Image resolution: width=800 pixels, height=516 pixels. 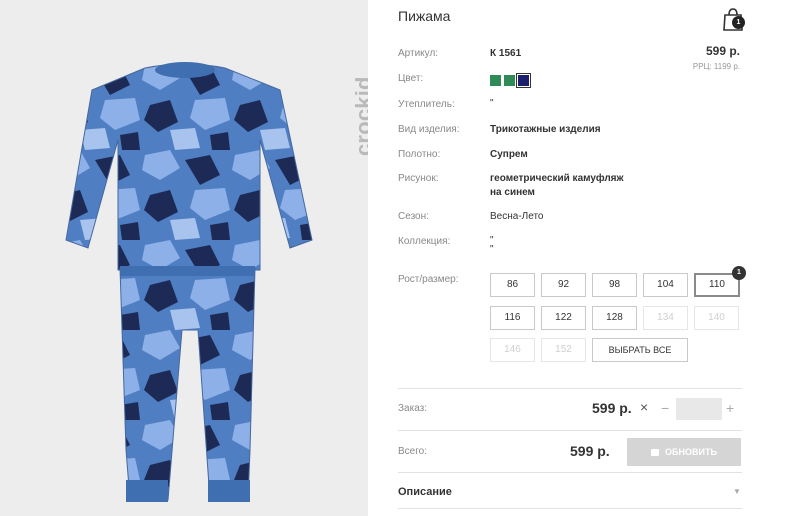 I want to click on size-option-146: 146, so click(x=512, y=350).